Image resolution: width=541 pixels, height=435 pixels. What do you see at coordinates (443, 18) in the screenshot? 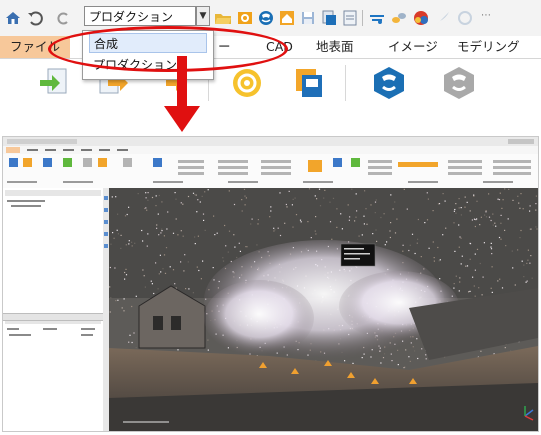
I see `feather-icon` at bounding box center [443, 18].